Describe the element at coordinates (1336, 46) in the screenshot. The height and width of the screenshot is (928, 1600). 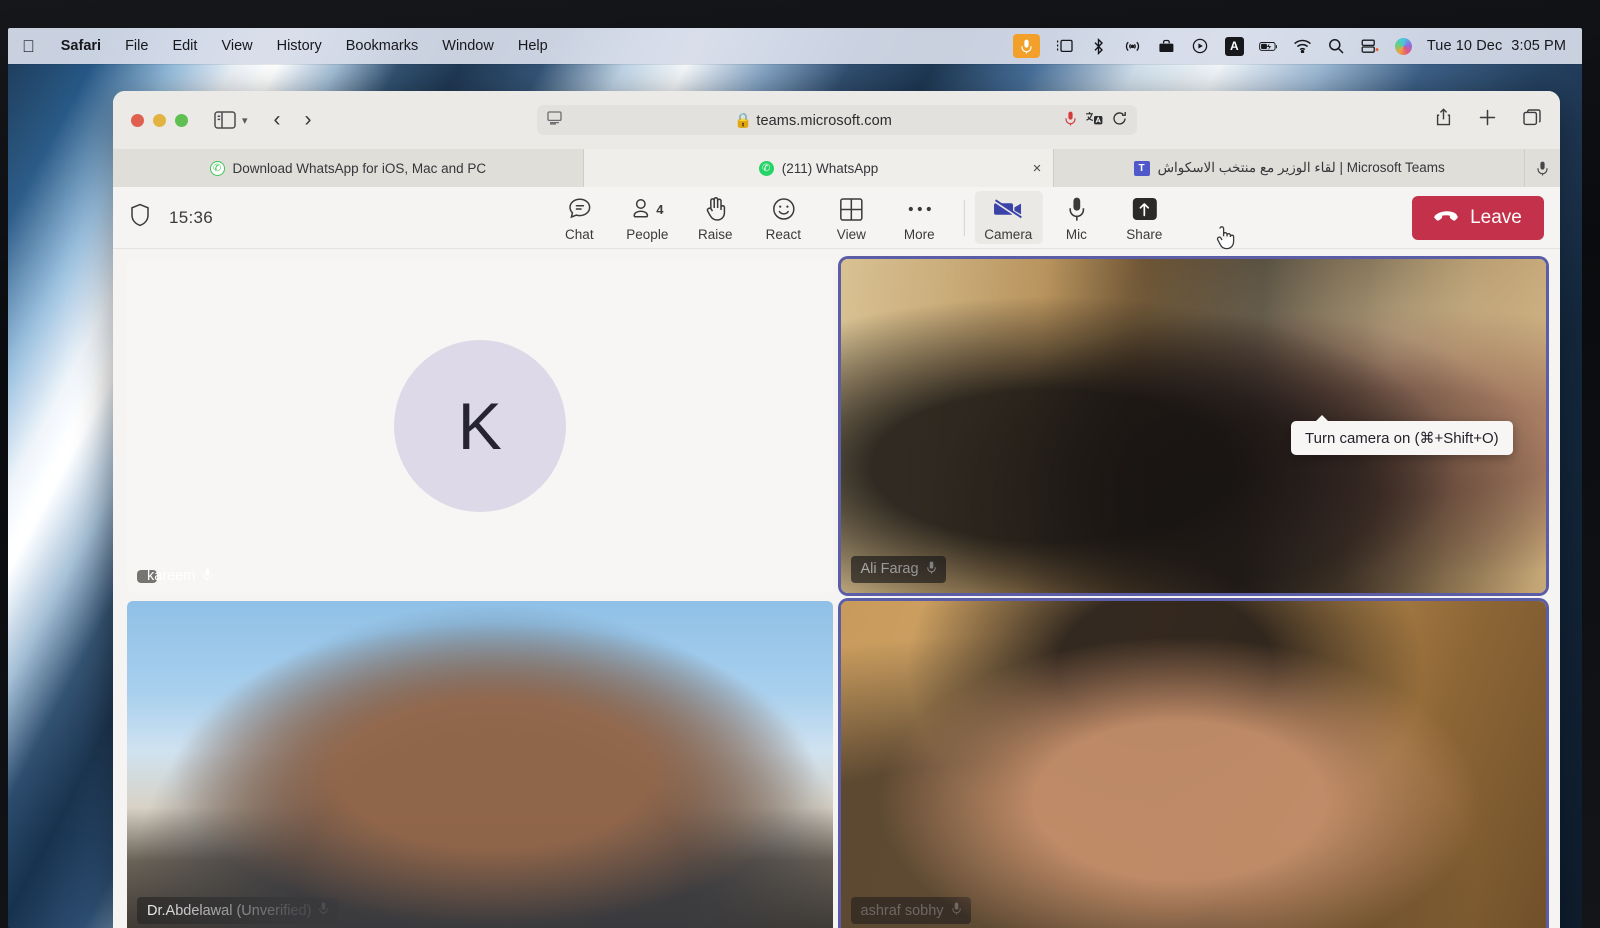
I see `spotlight-search-icon` at that location.